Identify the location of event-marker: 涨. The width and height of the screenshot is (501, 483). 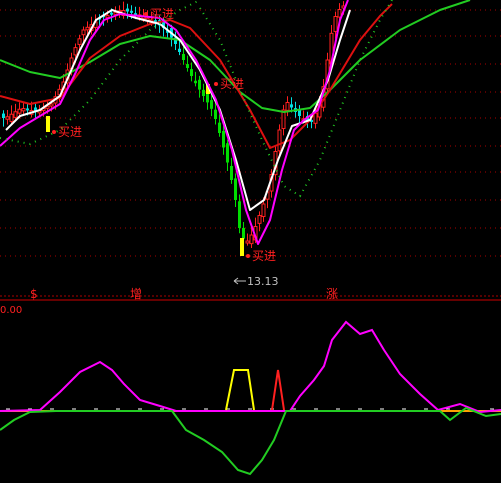
(332, 293).